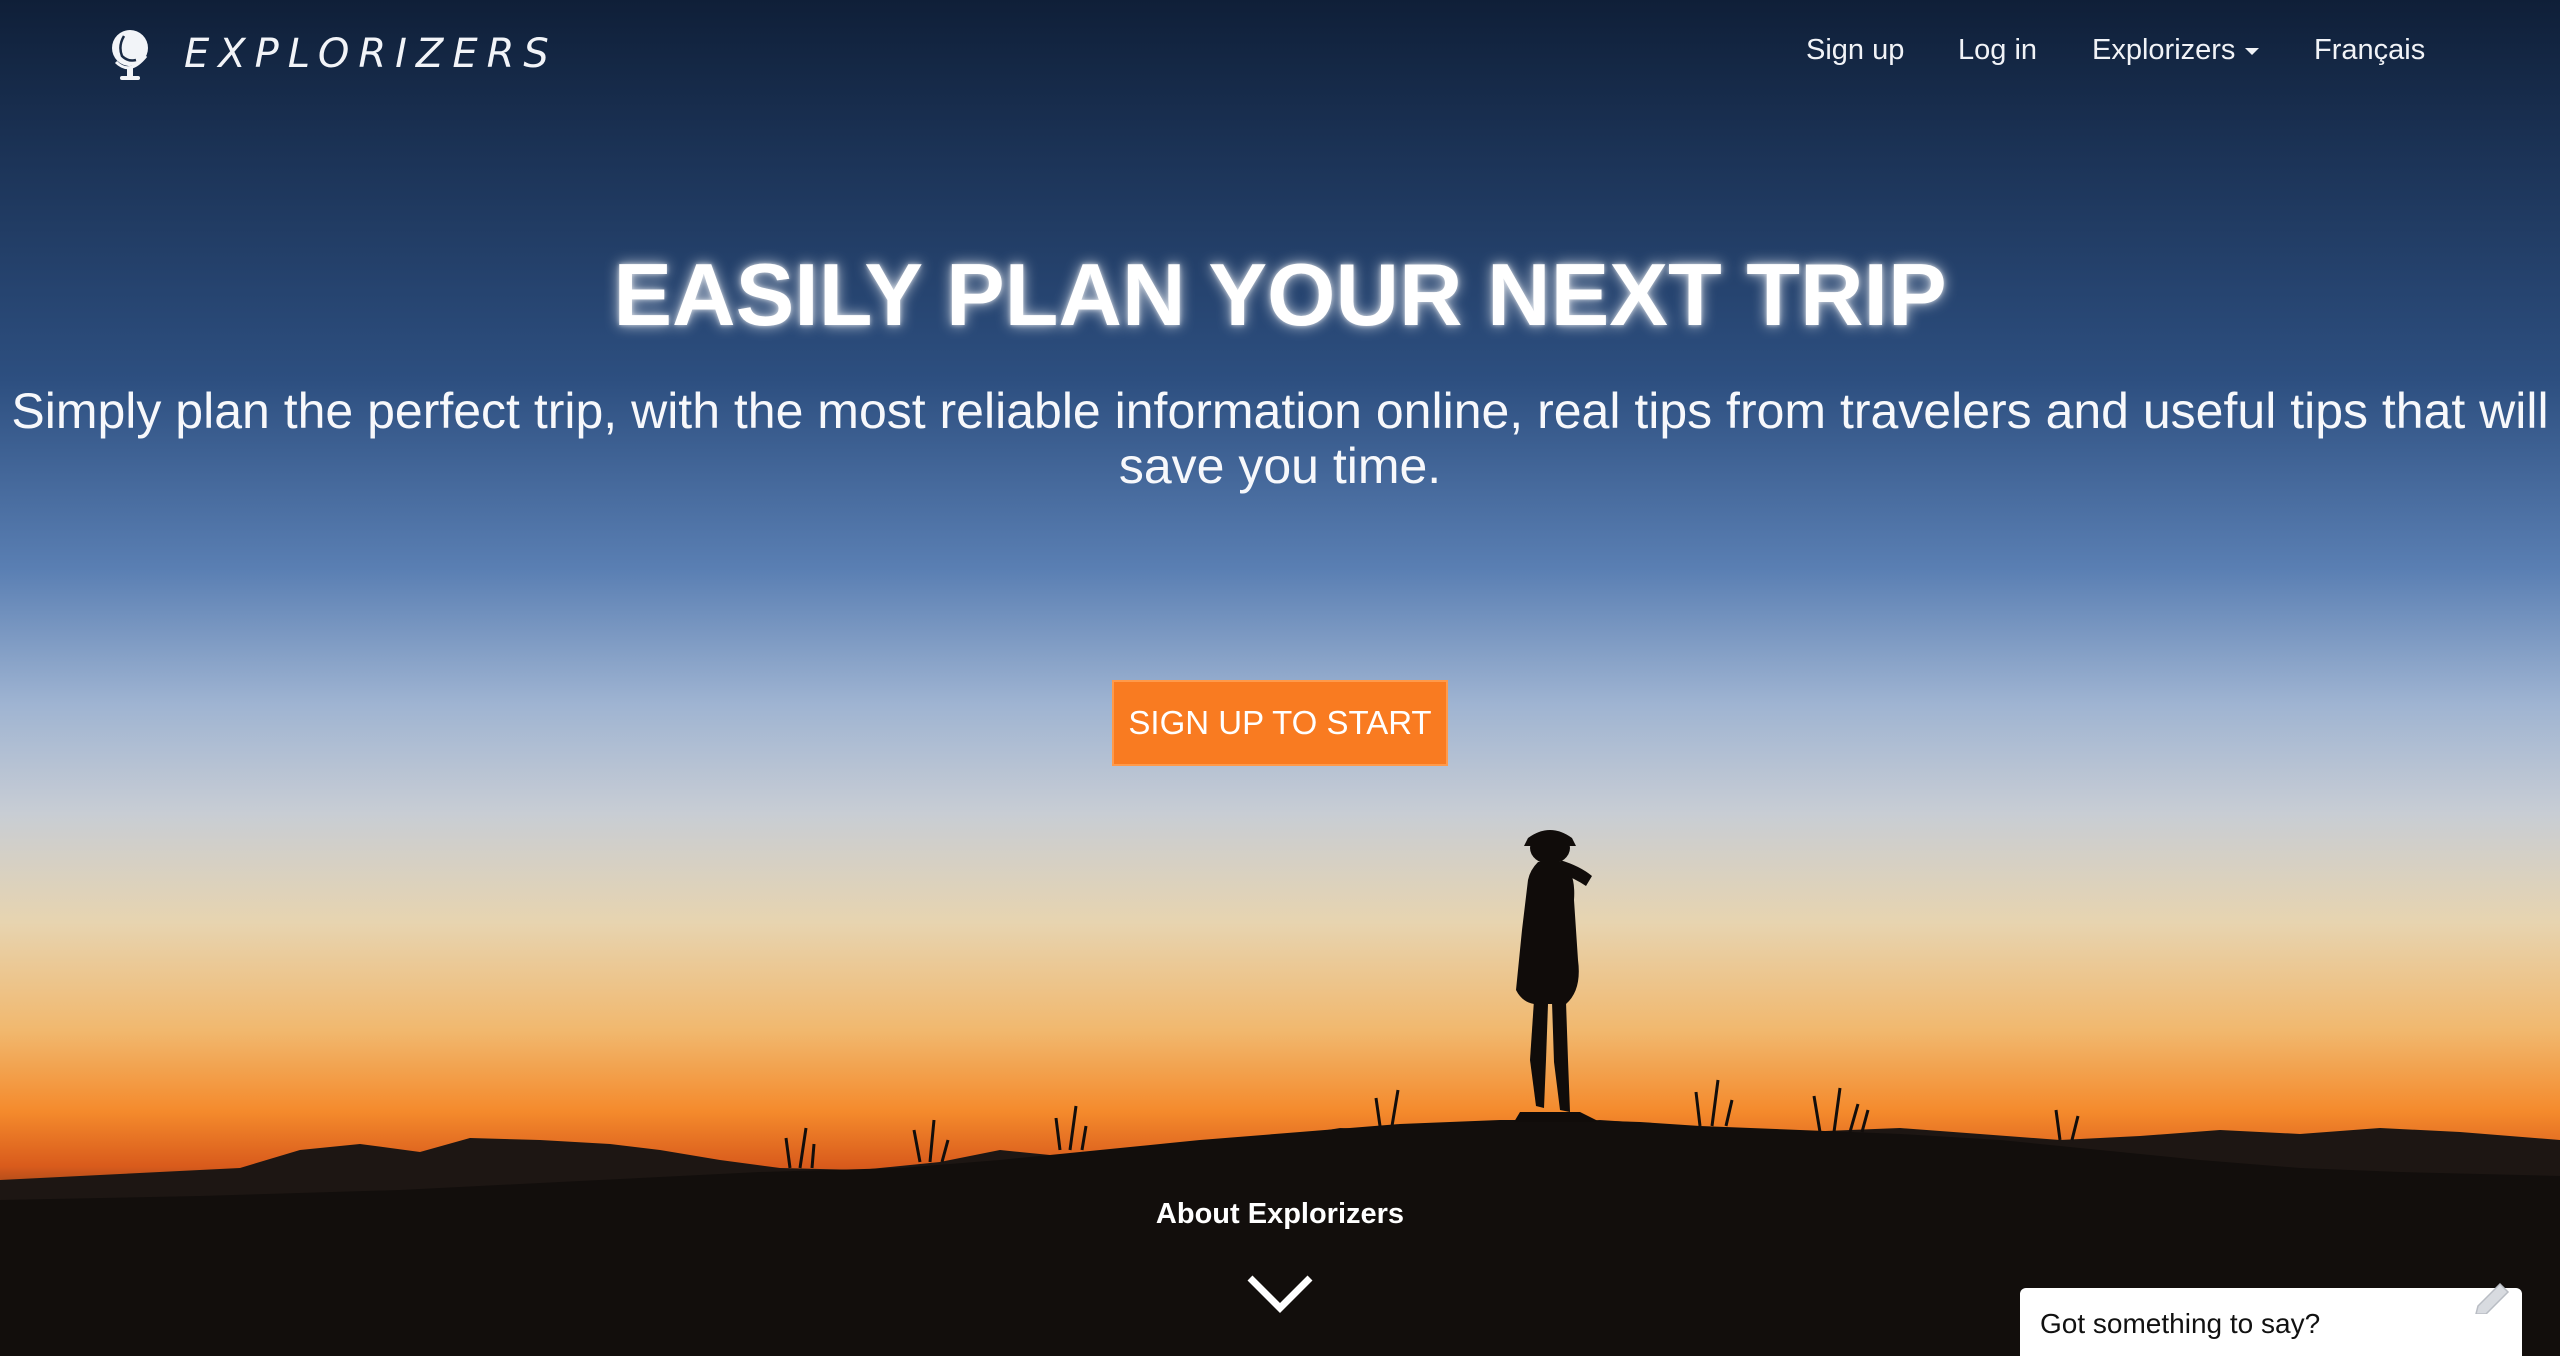 The image size is (2560, 1358). What do you see at coordinates (1855, 50) in the screenshot?
I see `nav-signup-link: Sign up` at bounding box center [1855, 50].